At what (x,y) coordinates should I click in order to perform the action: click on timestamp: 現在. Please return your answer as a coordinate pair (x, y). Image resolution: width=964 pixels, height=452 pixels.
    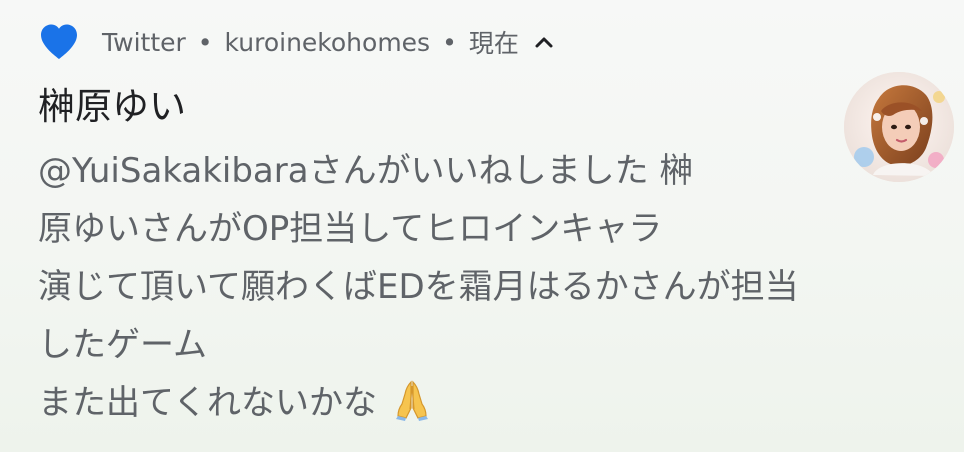
    Looking at the image, I should click on (493, 43).